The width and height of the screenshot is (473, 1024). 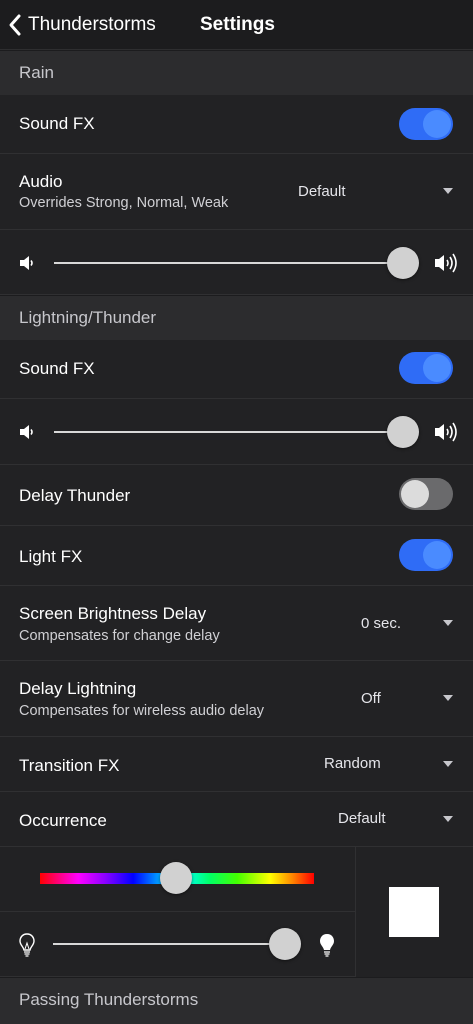 I want to click on lightning-sound-fx-toggle, so click(x=426, y=368).